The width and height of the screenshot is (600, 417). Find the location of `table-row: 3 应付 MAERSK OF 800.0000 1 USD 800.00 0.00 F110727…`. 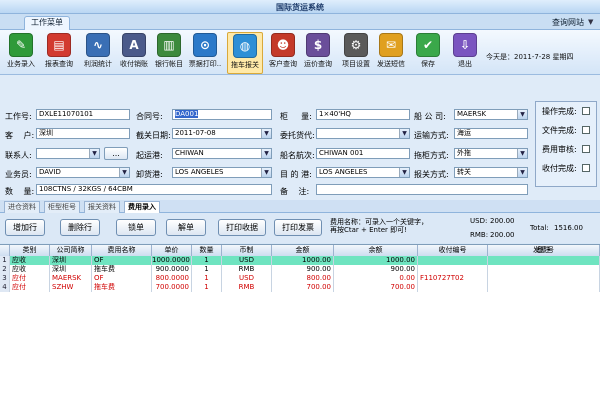

table-row: 3 应付 MAERSK OF 800.0000 1 USD 800.00 0.00 F110727… is located at coordinates (300, 278).